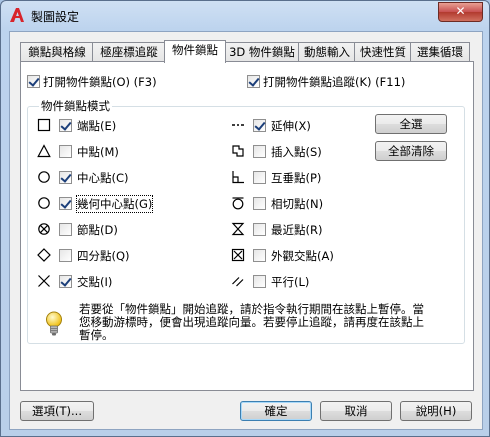 This screenshot has width=490, height=437. Describe the element at coordinates (44, 177) in the screenshot. I see `center-circle-icon` at that location.